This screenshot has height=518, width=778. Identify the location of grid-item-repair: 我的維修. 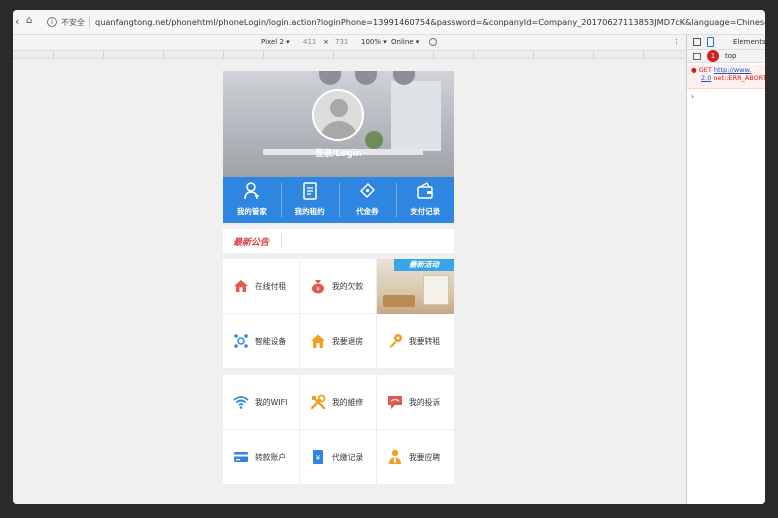
(338, 402).